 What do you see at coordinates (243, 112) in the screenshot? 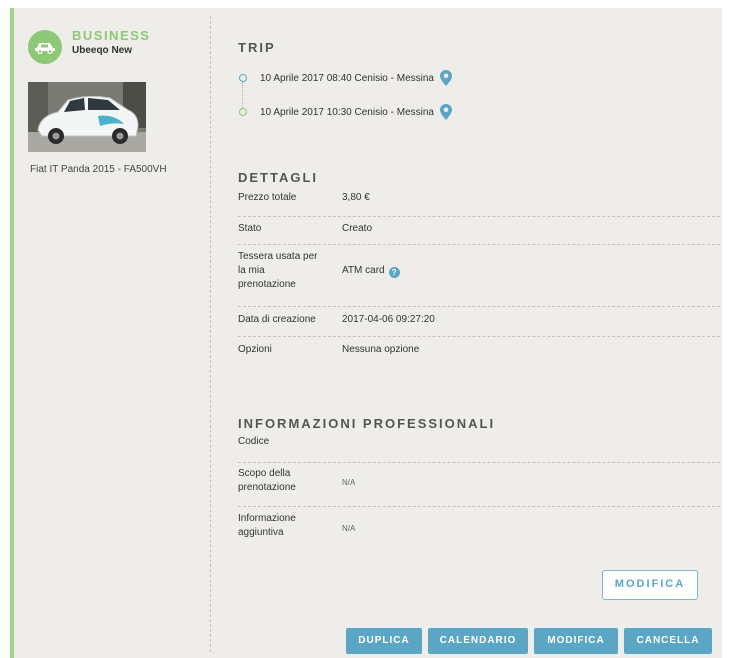
I see `end-dot-icon` at bounding box center [243, 112].